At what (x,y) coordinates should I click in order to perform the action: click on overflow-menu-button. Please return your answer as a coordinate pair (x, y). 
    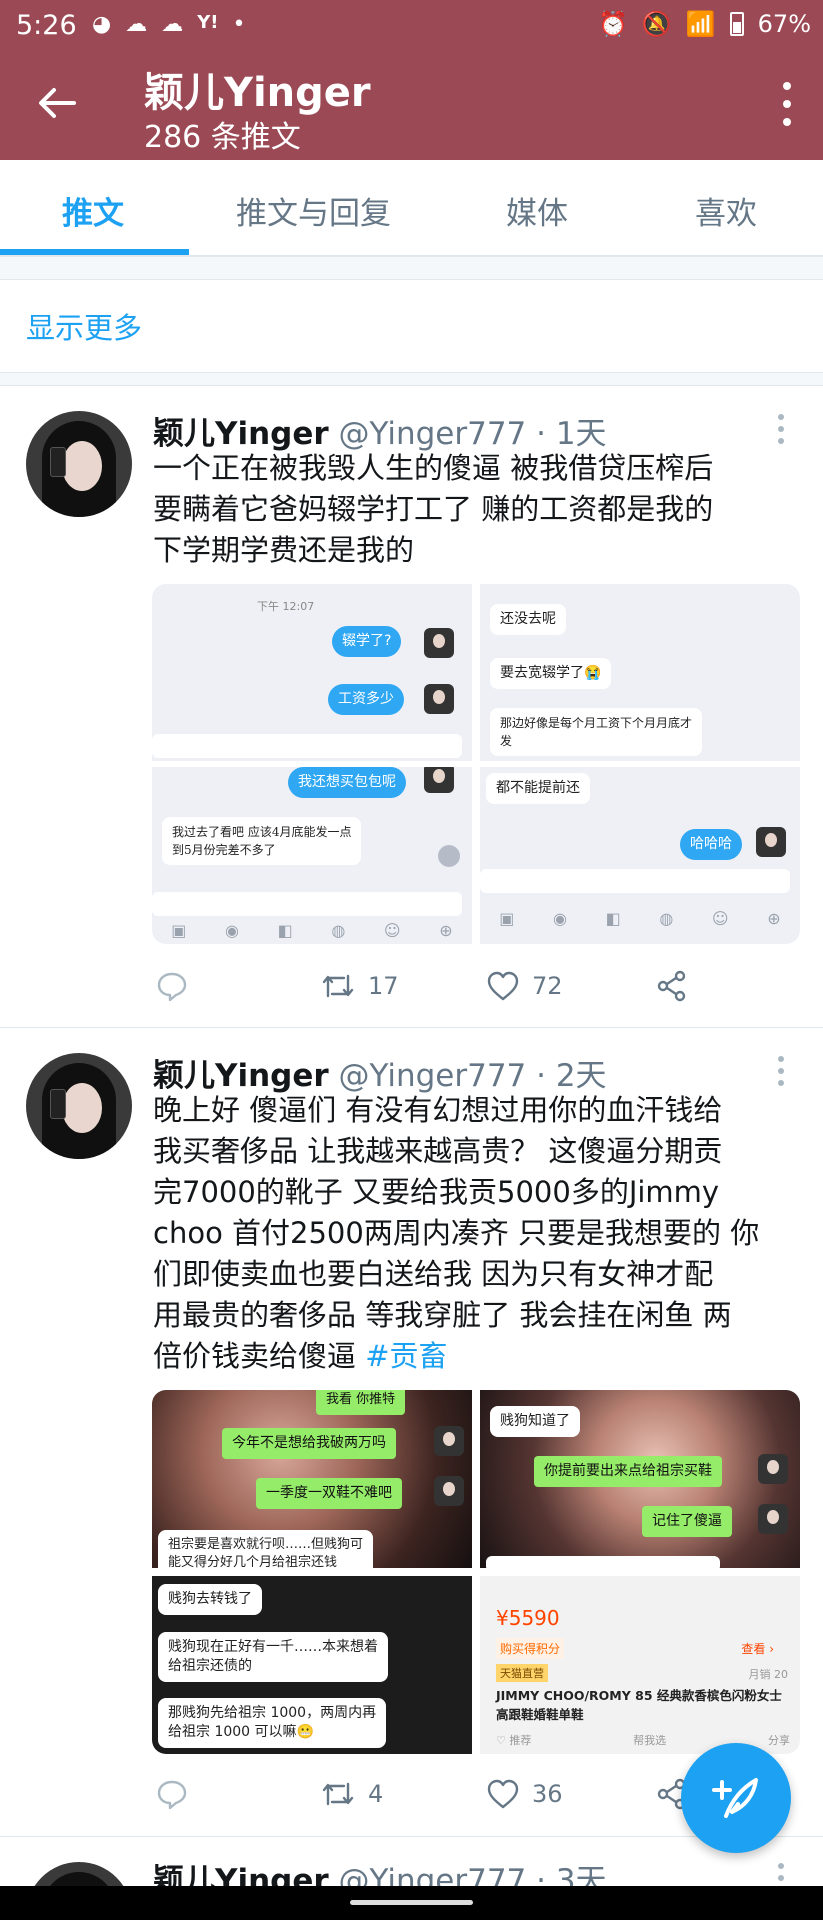
    Looking at the image, I should click on (787, 104).